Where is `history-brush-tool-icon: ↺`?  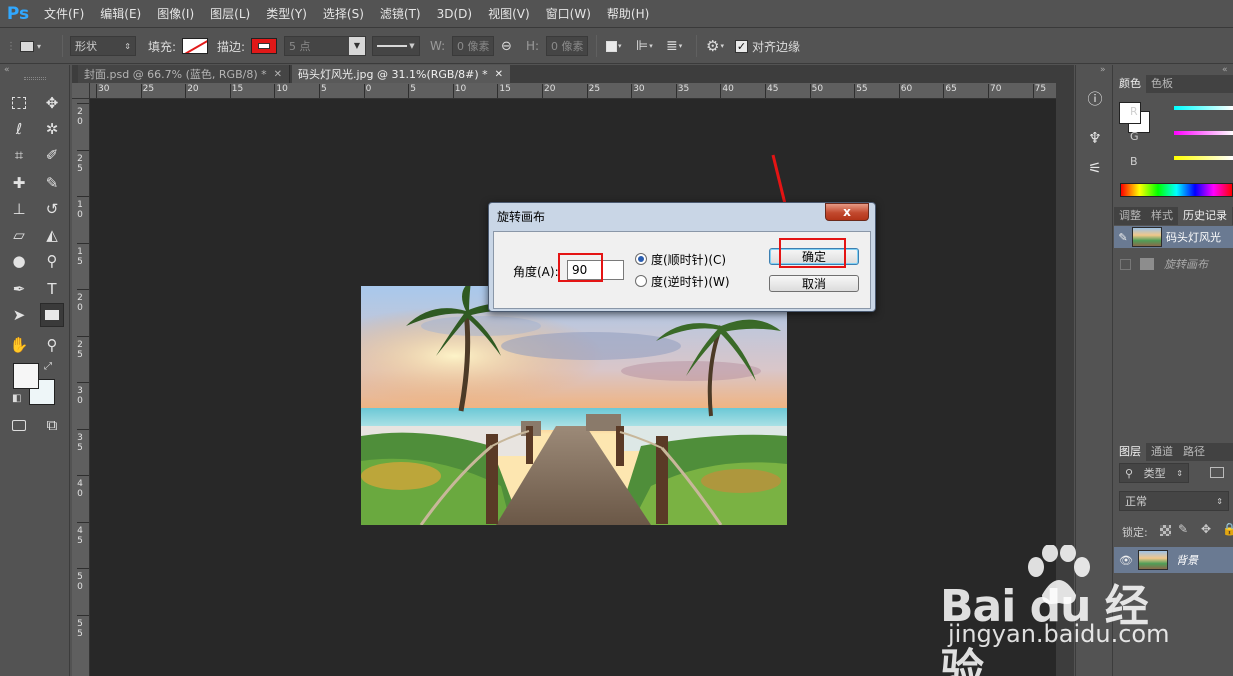 history-brush-tool-icon: ↺ is located at coordinates (52, 209).